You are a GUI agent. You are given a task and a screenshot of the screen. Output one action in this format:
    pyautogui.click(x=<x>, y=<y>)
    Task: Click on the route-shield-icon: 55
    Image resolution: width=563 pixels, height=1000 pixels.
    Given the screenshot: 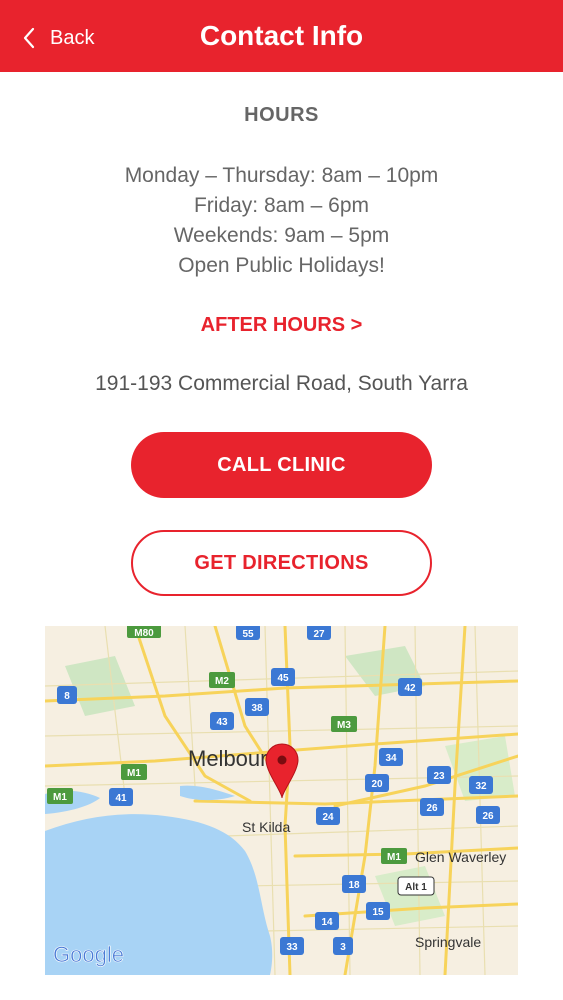 What is the action you would take?
    pyautogui.click(x=248, y=633)
    